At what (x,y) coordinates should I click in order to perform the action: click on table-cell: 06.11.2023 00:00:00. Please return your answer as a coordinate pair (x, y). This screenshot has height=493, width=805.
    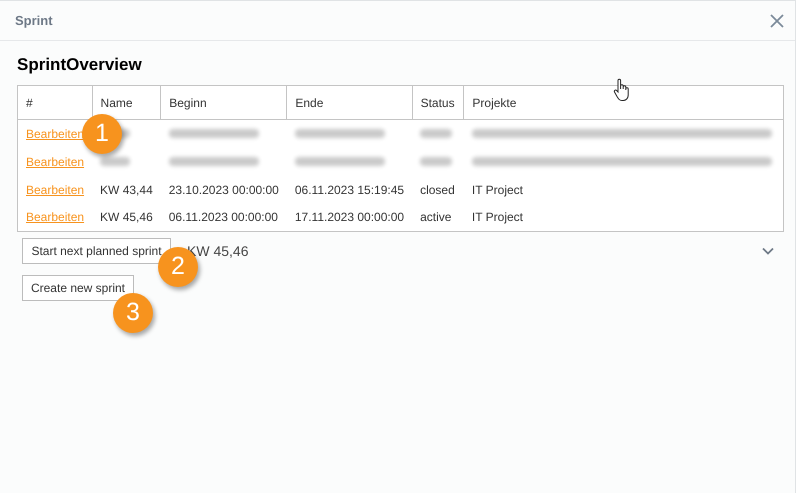
    Looking at the image, I should click on (223, 217).